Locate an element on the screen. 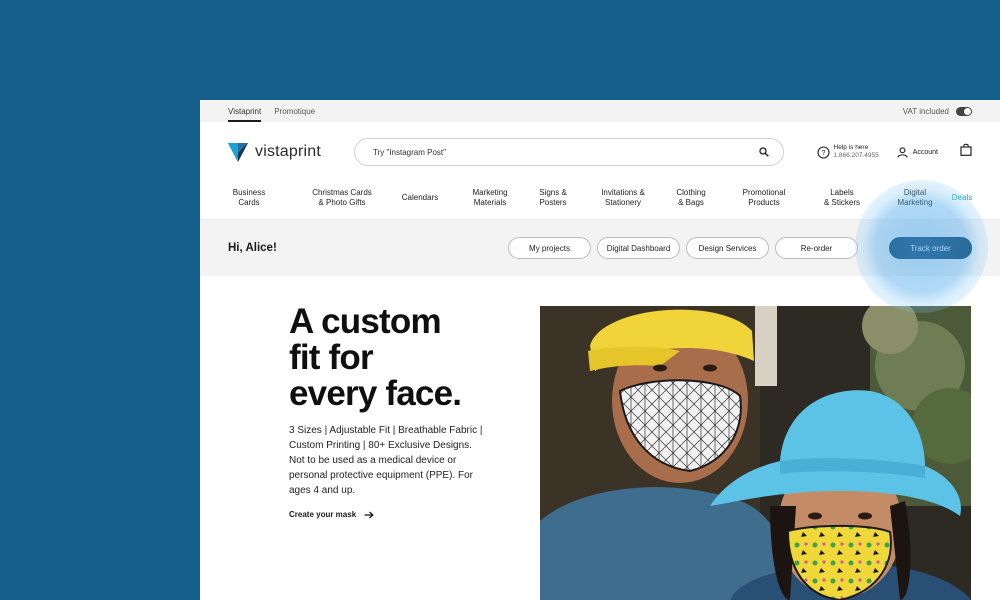  nav-marketing-materials: Marketing Materials is located at coordinates (490, 198).